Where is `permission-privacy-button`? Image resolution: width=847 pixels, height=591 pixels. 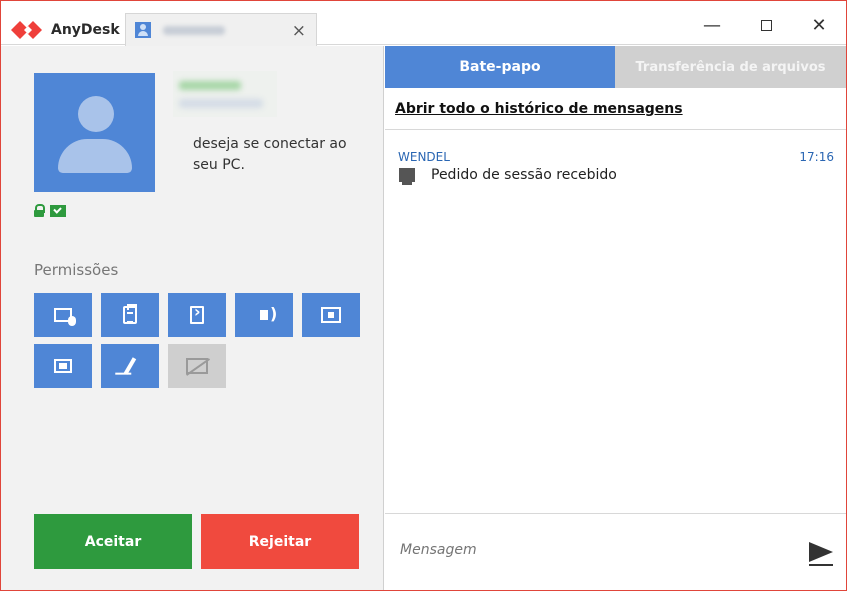 permission-privacy-button is located at coordinates (197, 366).